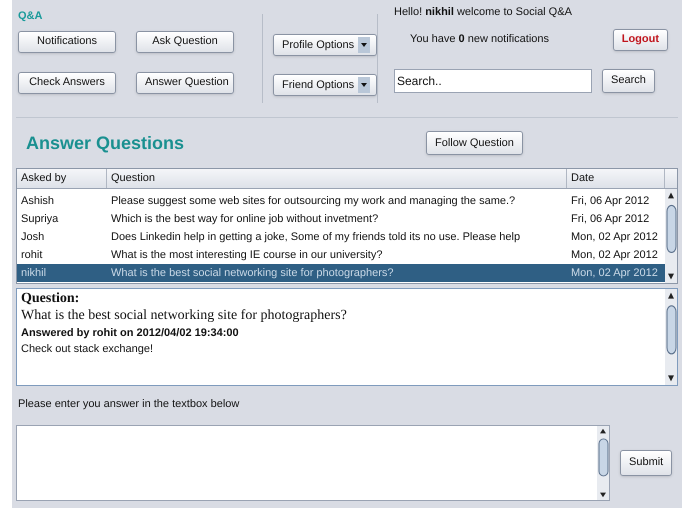 This screenshot has height=508, width=696. What do you see at coordinates (603, 463) in the screenshot?
I see `textbox-scrollbar` at bounding box center [603, 463].